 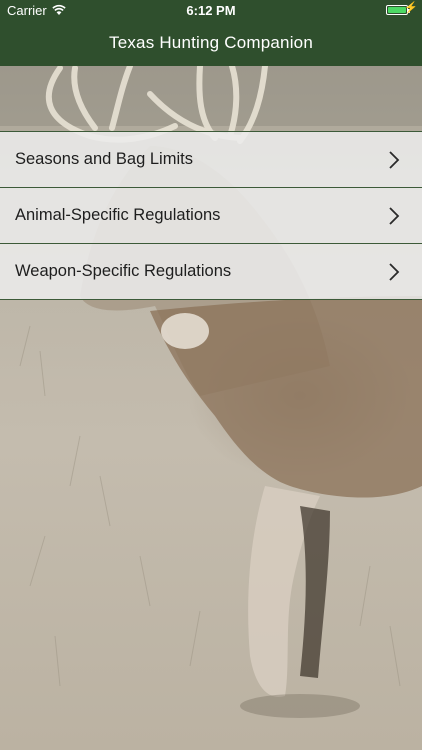 I want to click on clock: 6:12 PM, so click(x=211, y=10).